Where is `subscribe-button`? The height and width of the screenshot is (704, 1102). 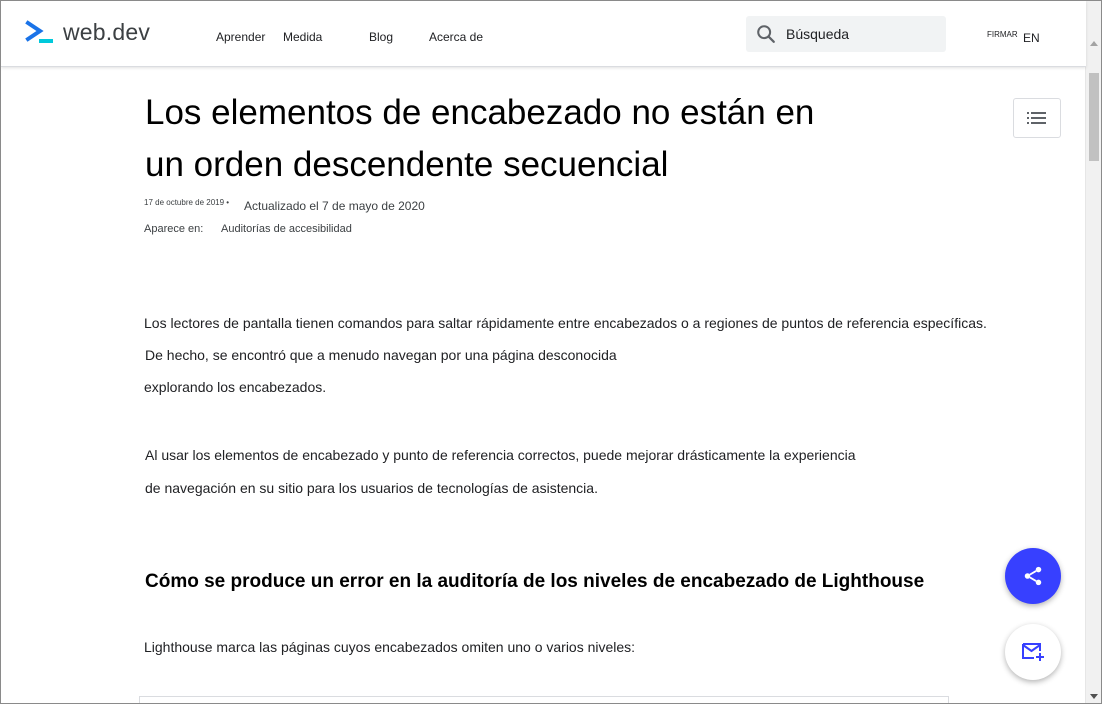 subscribe-button is located at coordinates (1033, 652).